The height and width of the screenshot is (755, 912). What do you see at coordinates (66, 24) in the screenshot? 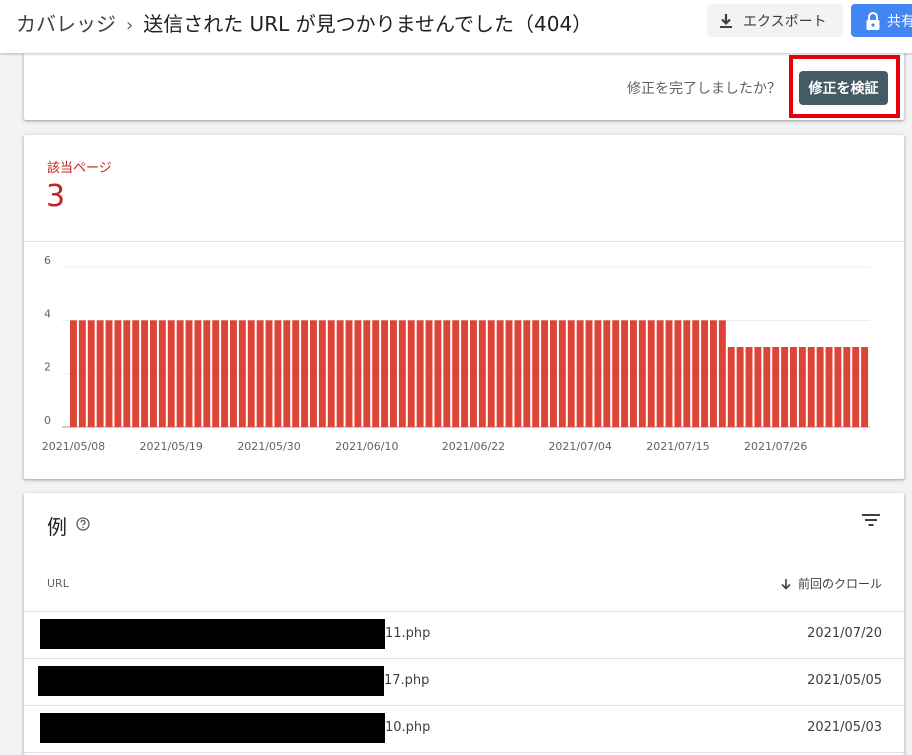
I see `breadcrumb-coverage-link: カバレッジ` at bounding box center [66, 24].